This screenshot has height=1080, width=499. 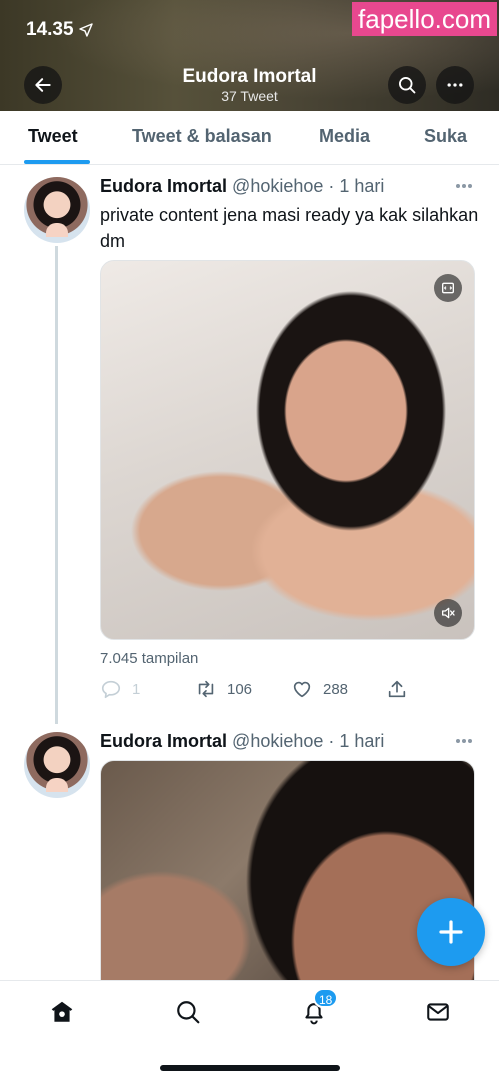 What do you see at coordinates (319, 689) in the screenshot?
I see `like-button: 288` at bounding box center [319, 689].